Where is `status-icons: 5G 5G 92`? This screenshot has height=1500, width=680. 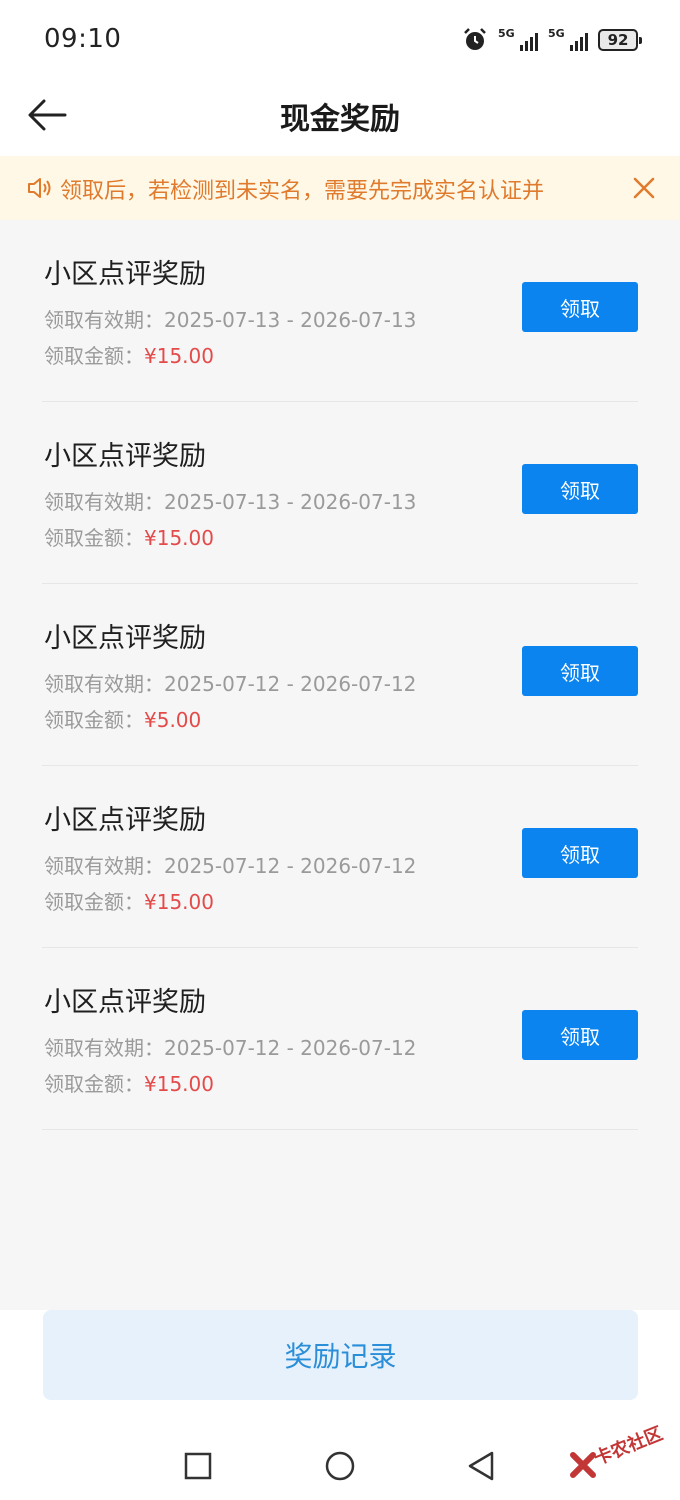
status-icons: 5G 5G 92 is located at coordinates (552, 40).